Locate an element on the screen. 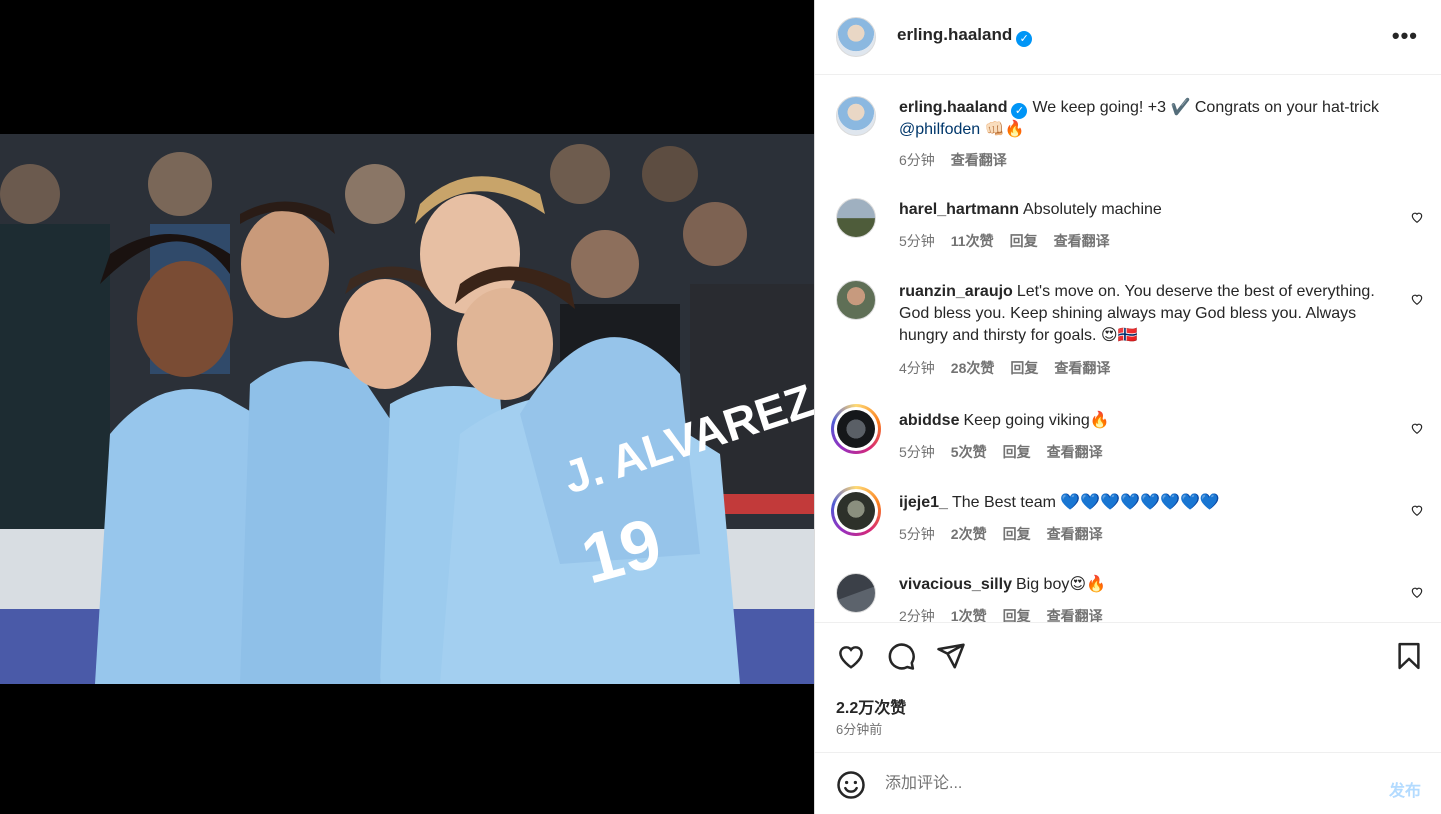 This screenshot has height=814, width=1441. caption-mention: @philfoden is located at coordinates (939, 129).